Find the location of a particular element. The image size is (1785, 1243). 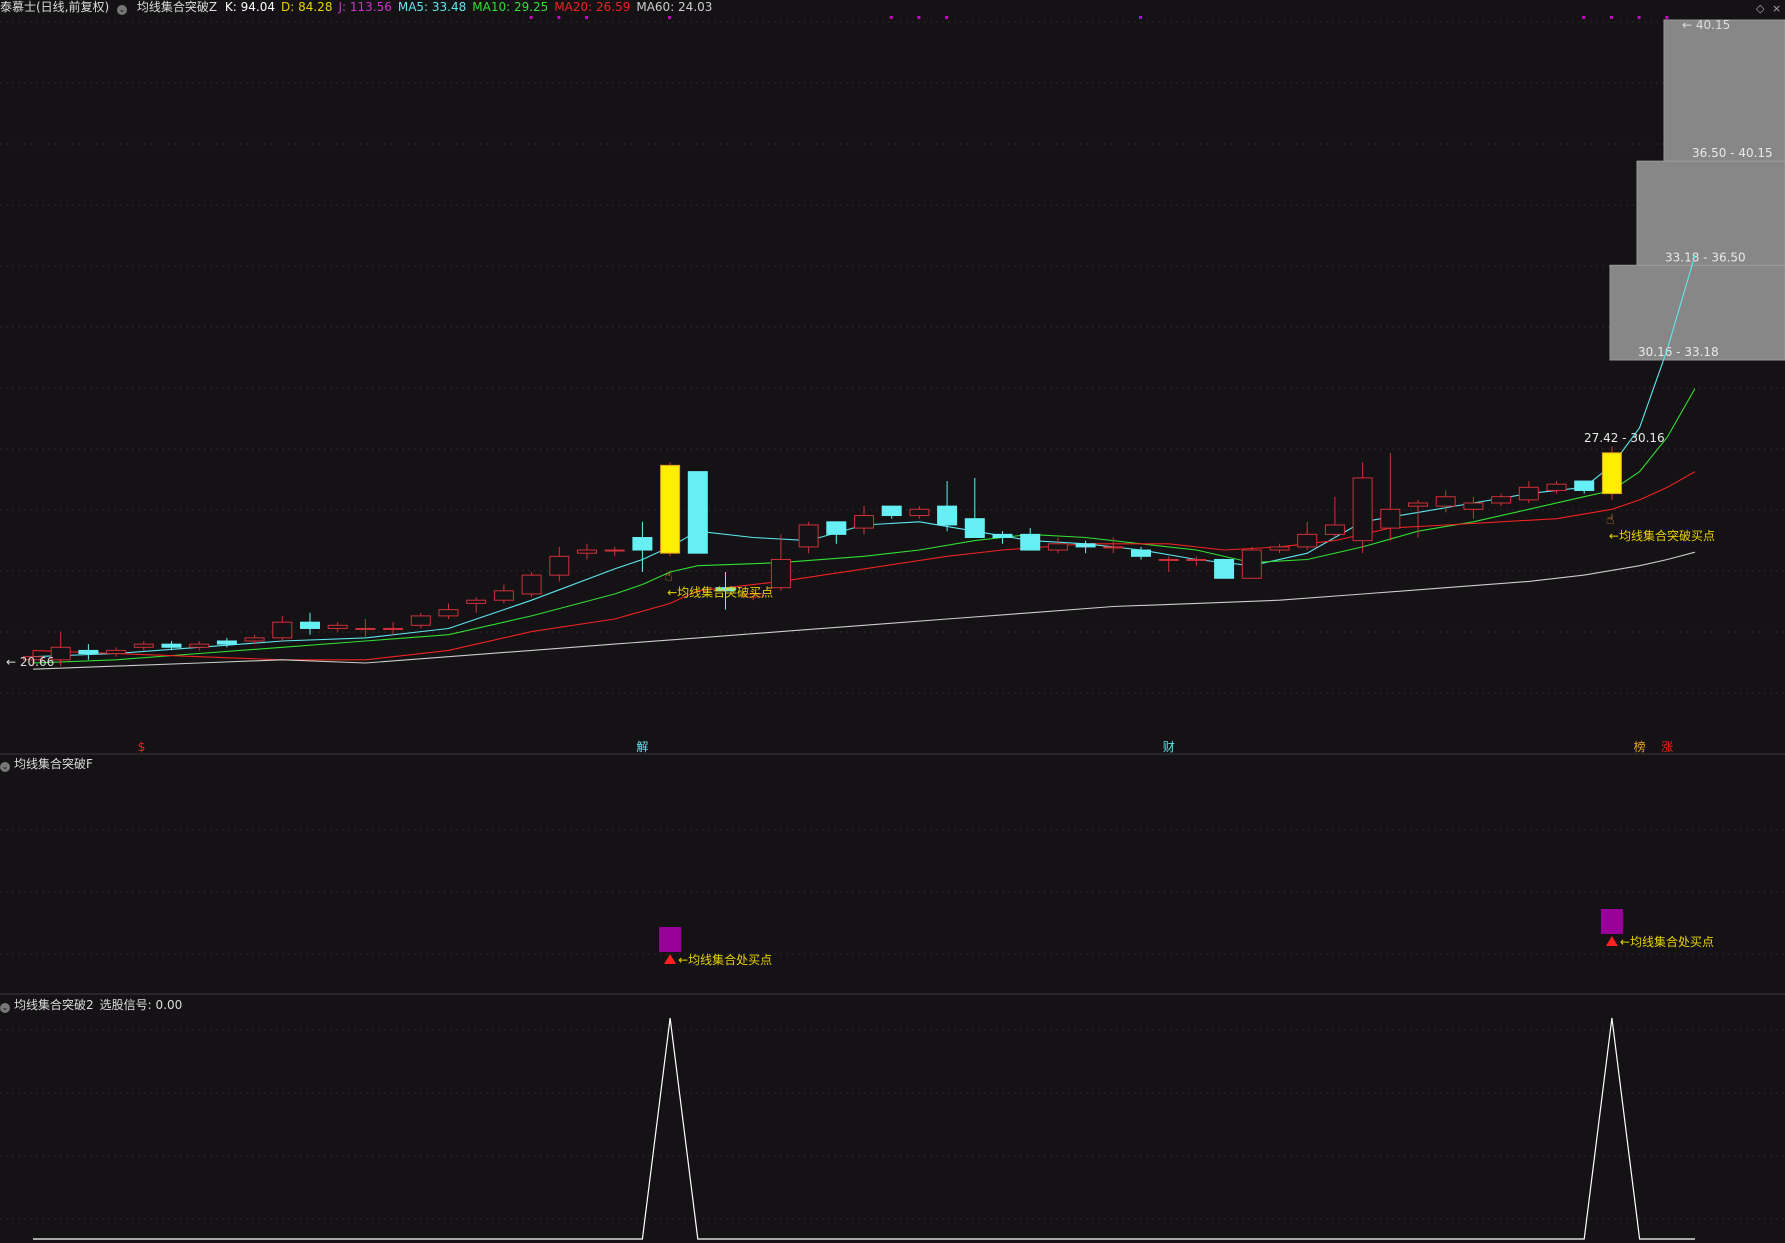

price-zone-label: 27.42 - 30.16 is located at coordinates (1624, 438).